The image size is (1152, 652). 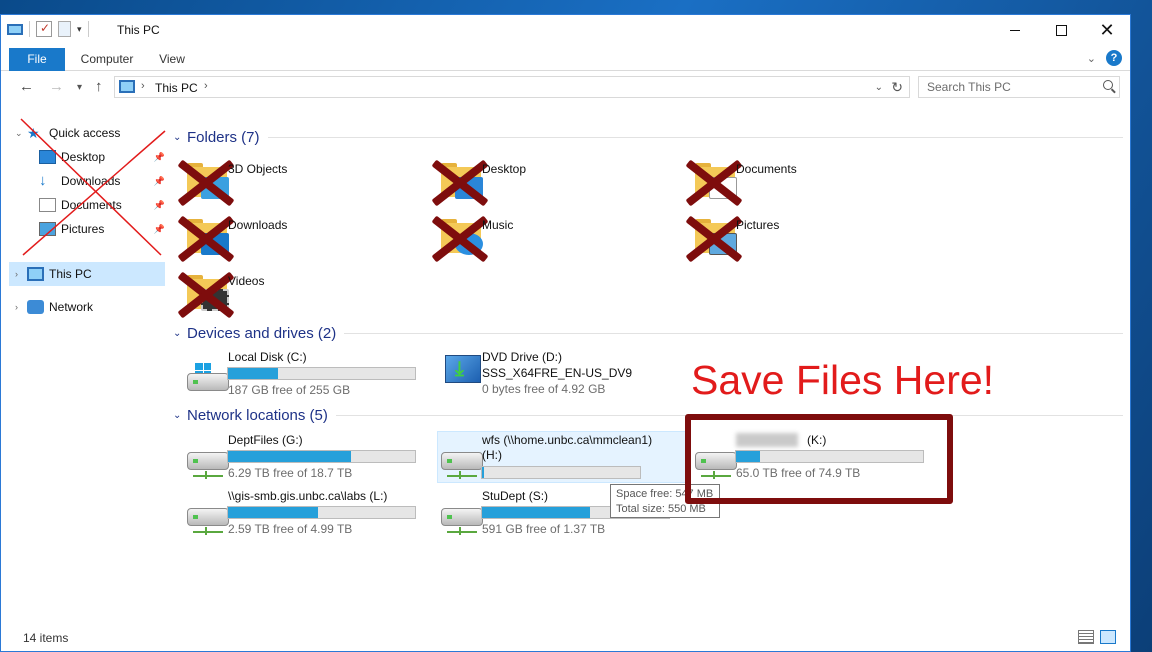 I want to click on drive-free-space: 591 GB free of 1.37 TB, so click(x=544, y=529).